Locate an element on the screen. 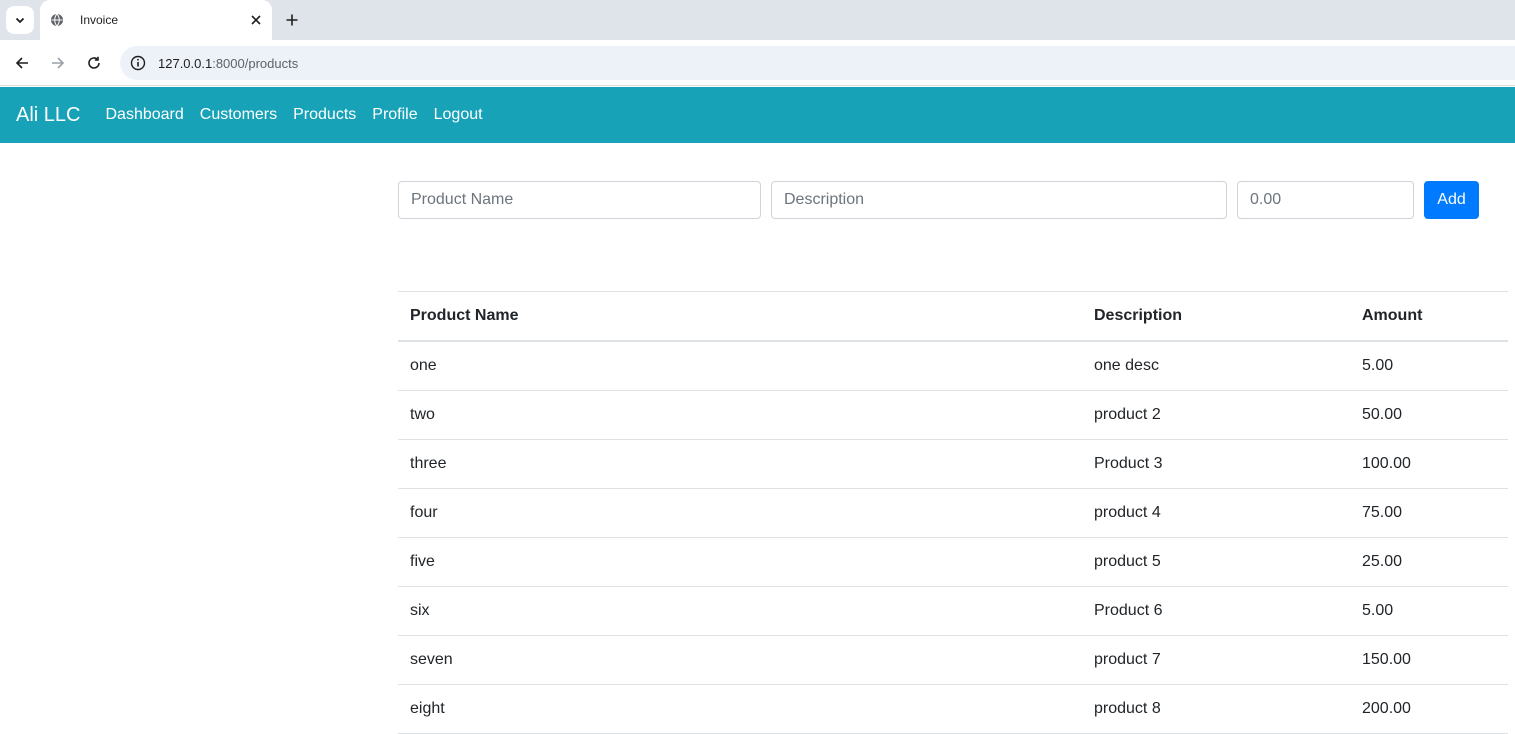 The image size is (1515, 734). globe-icon is located at coordinates (57, 20).